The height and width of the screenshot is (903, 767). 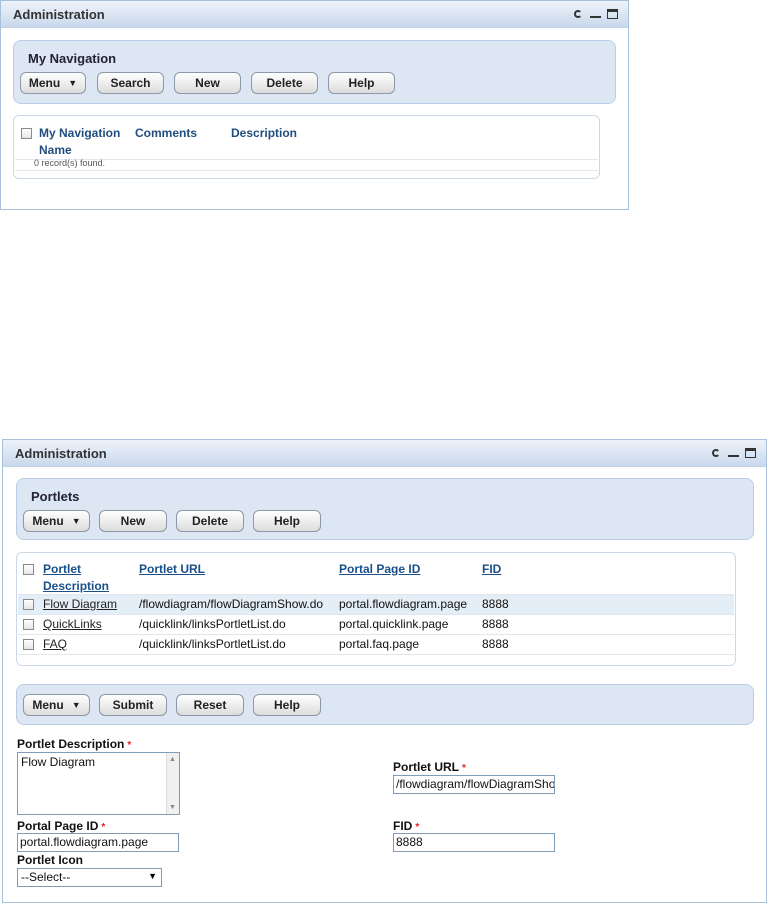 What do you see at coordinates (474, 784) in the screenshot?
I see `portlet-url-input: /flowdiagram/flowDiagramShow` at bounding box center [474, 784].